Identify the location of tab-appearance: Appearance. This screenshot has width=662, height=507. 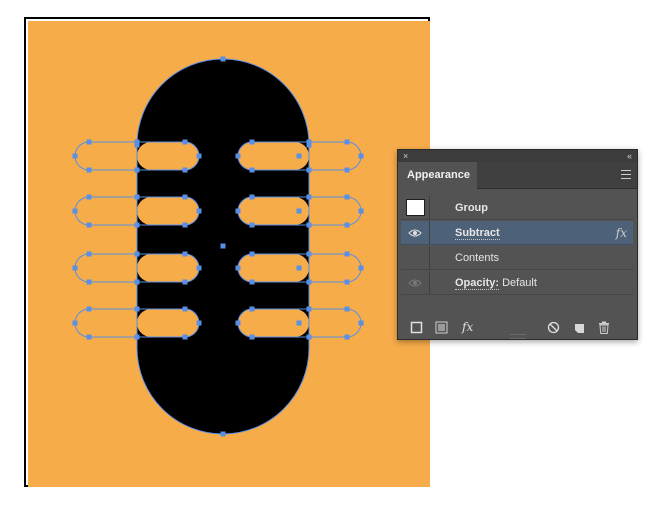
(437, 175).